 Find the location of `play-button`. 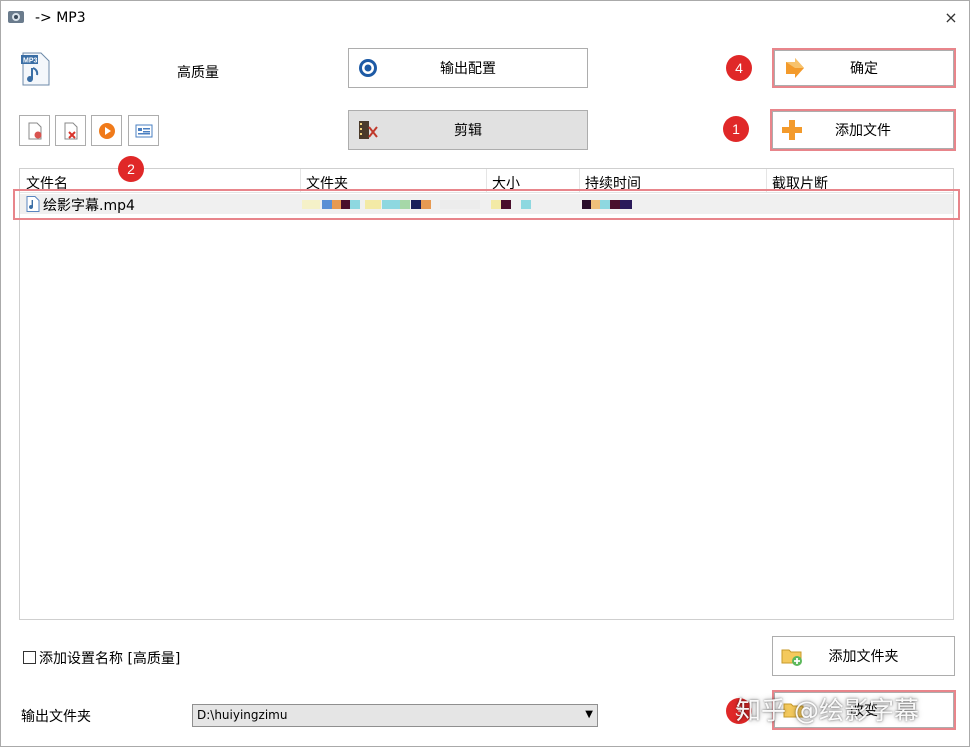

play-button is located at coordinates (106, 130).